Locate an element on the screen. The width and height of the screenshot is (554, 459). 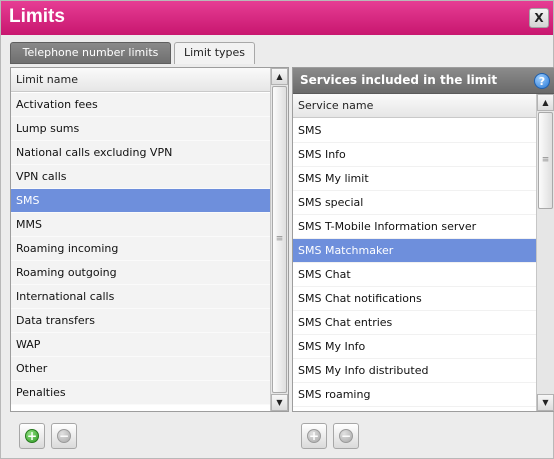
limit-list-item: Roaming outgoing is located at coordinates (141, 273).